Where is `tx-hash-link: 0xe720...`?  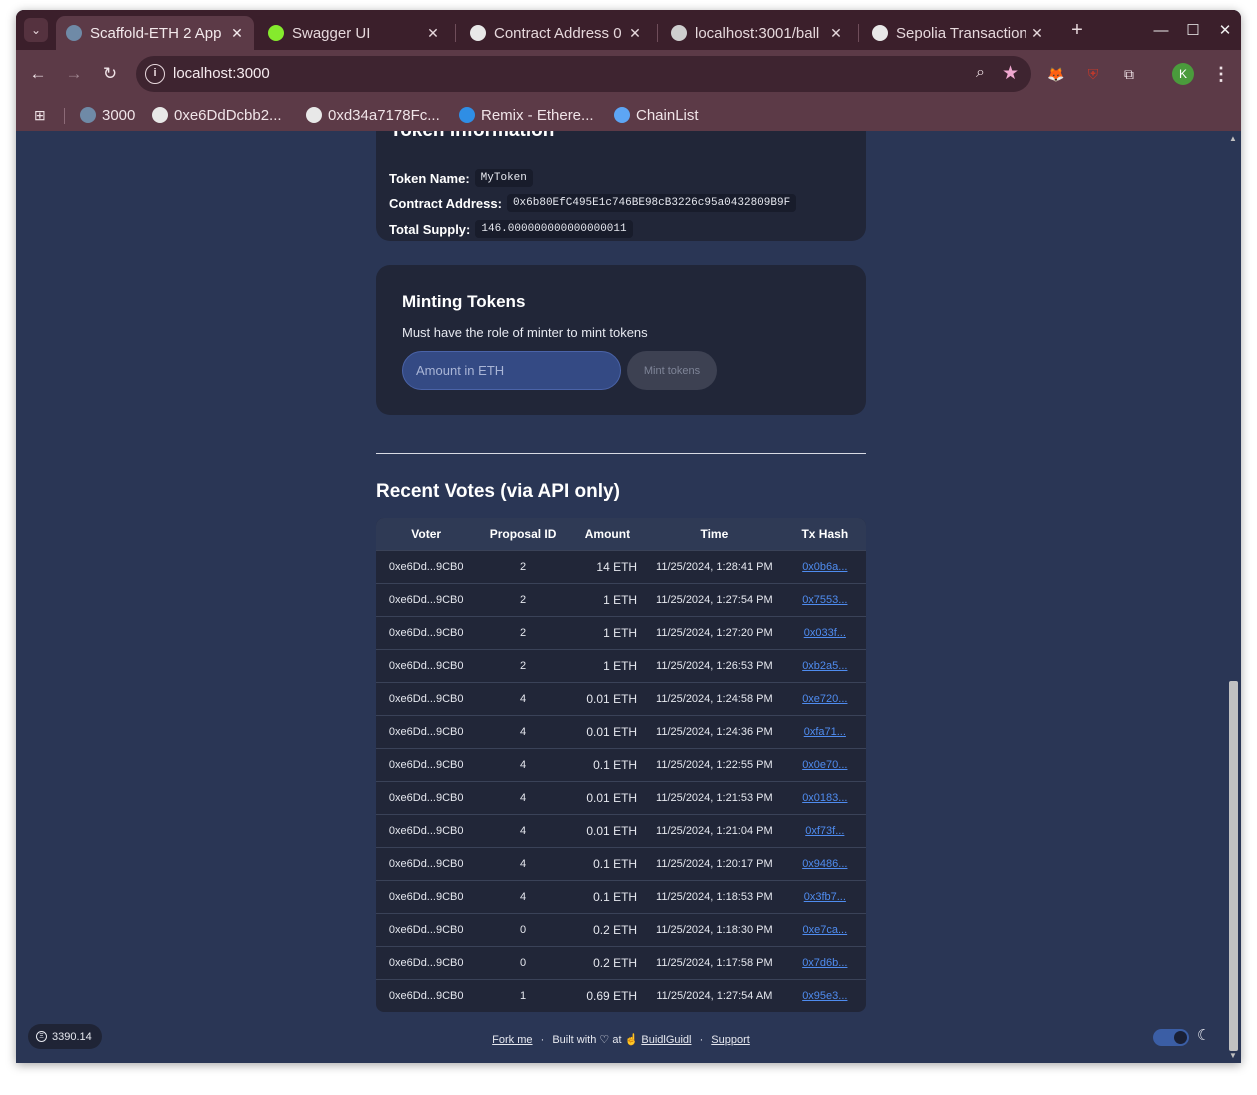
tx-hash-link: 0xe720... is located at coordinates (824, 699).